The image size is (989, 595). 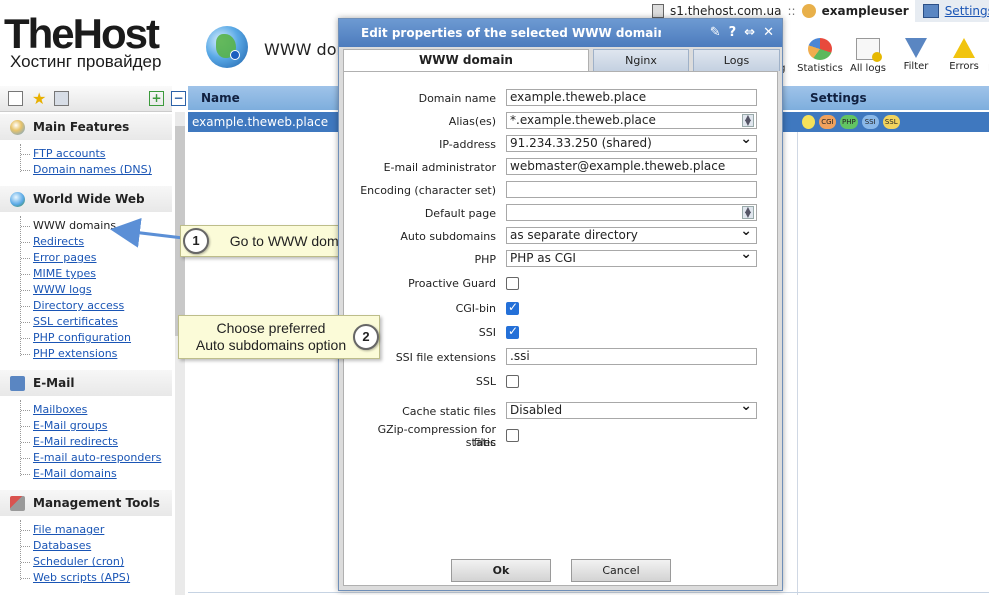 What do you see at coordinates (220, 98) in the screenshot?
I see `column-name-header: Name` at bounding box center [220, 98].